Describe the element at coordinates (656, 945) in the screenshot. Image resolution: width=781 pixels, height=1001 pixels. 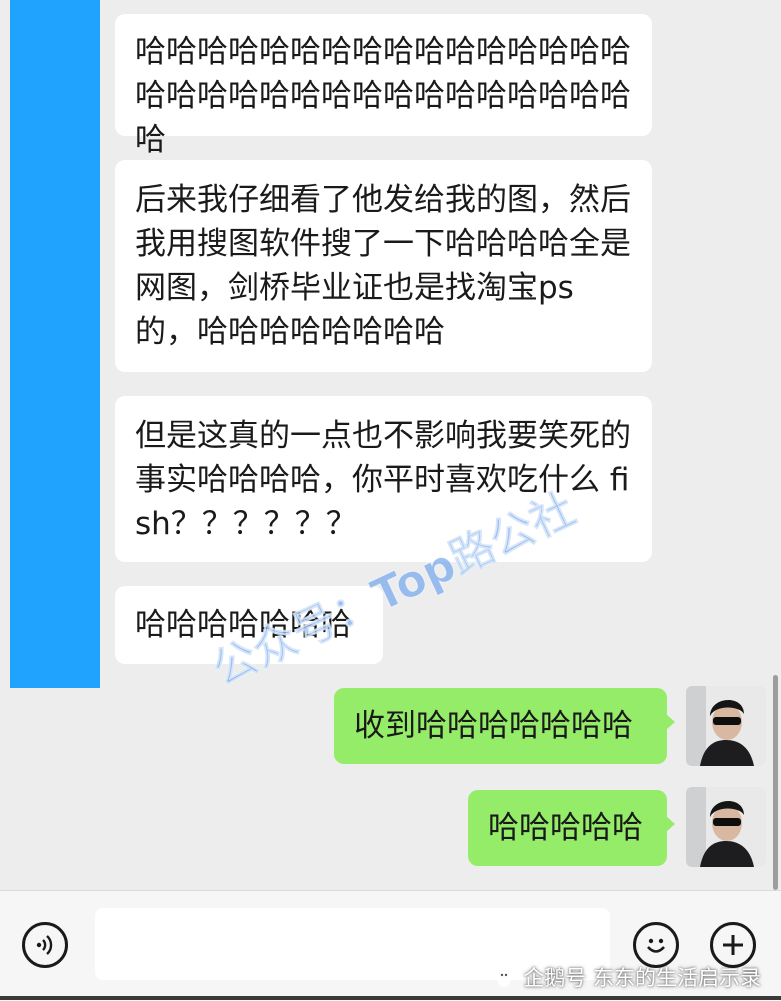
I see `emoji-icon` at that location.